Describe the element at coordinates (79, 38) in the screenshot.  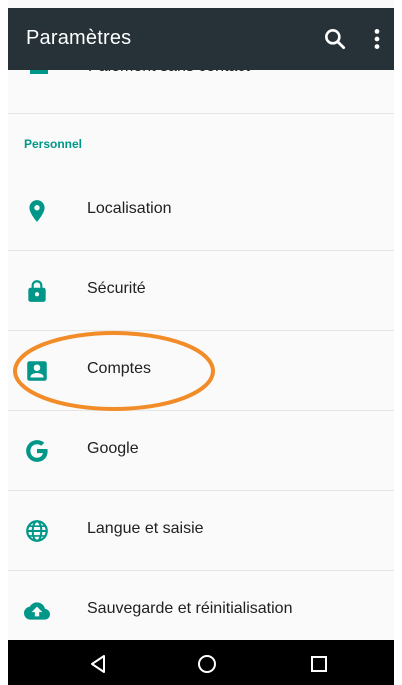
I see `page-title: Paramètres` at that location.